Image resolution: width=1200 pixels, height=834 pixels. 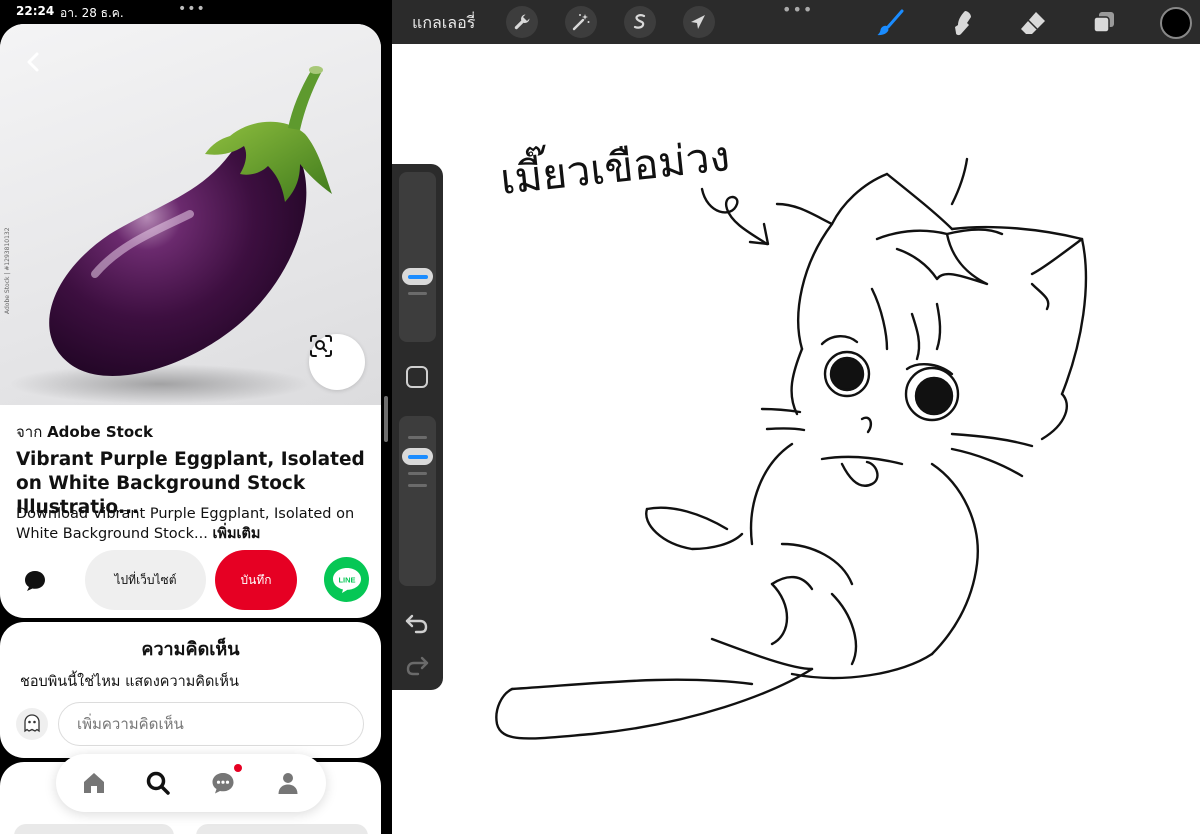 What do you see at coordinates (417, 456) in the screenshot?
I see `opacity-knob` at bounding box center [417, 456].